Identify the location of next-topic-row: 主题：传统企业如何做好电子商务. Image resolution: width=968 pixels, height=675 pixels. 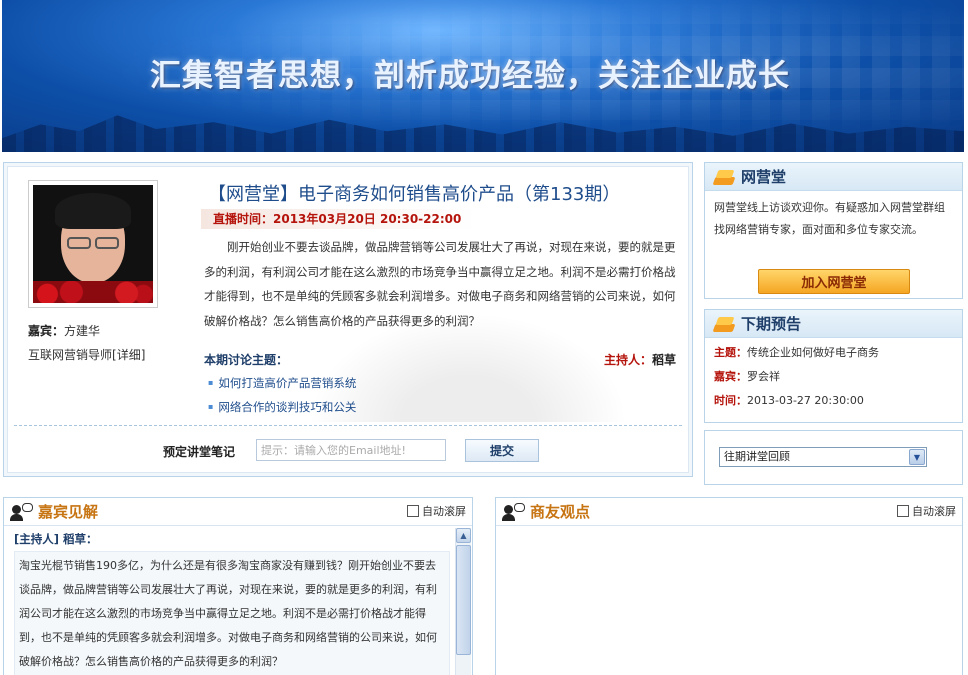
(833, 353).